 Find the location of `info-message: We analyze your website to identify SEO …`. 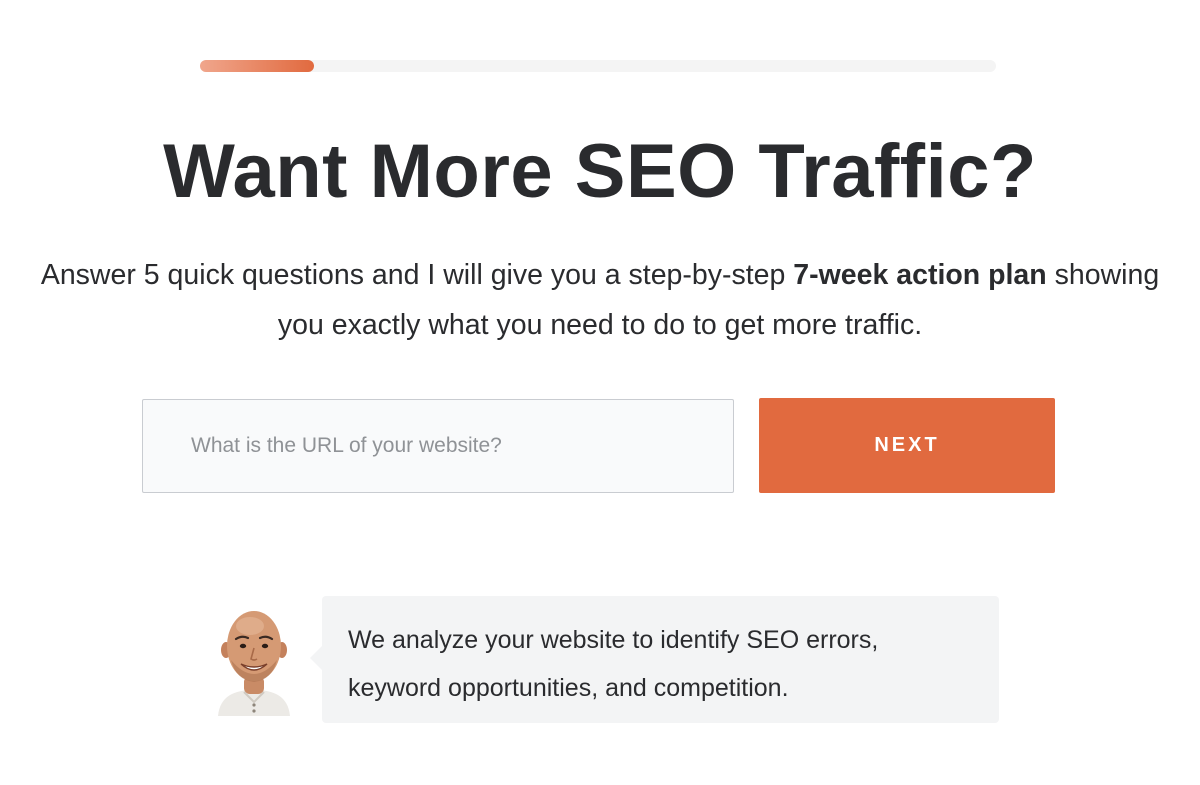

info-message: We analyze your website to identify SEO … is located at coordinates (613, 664).